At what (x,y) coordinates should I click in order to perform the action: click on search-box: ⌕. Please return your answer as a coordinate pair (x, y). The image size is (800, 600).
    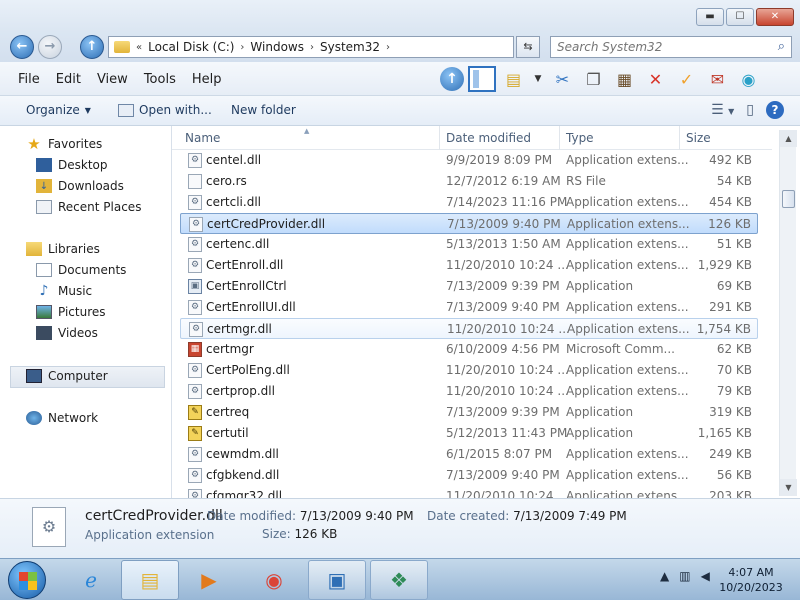
    Looking at the image, I should click on (671, 47).